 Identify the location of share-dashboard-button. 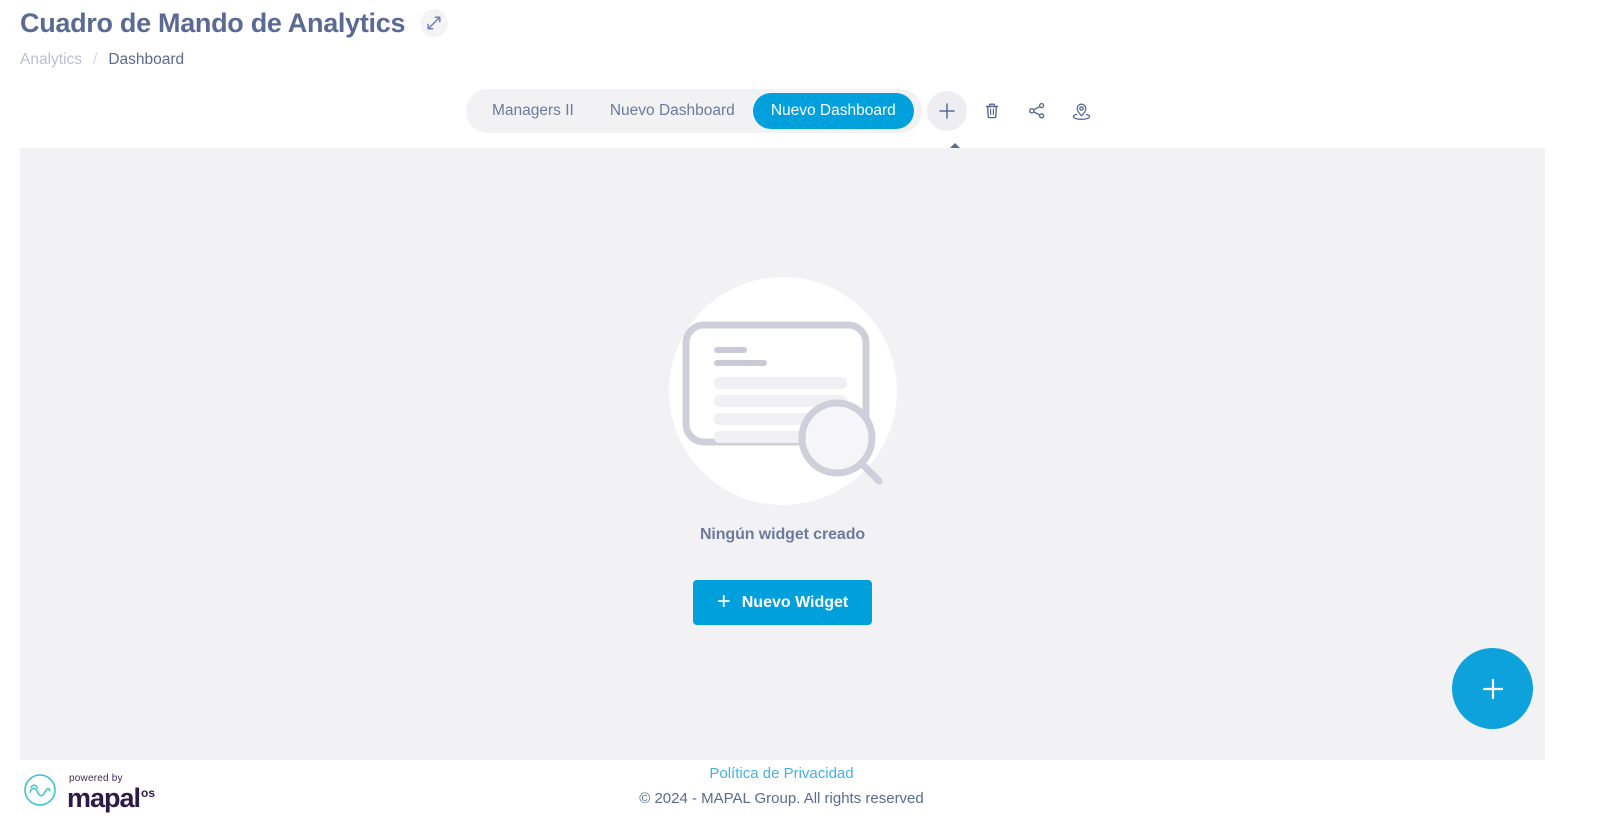
(1037, 111).